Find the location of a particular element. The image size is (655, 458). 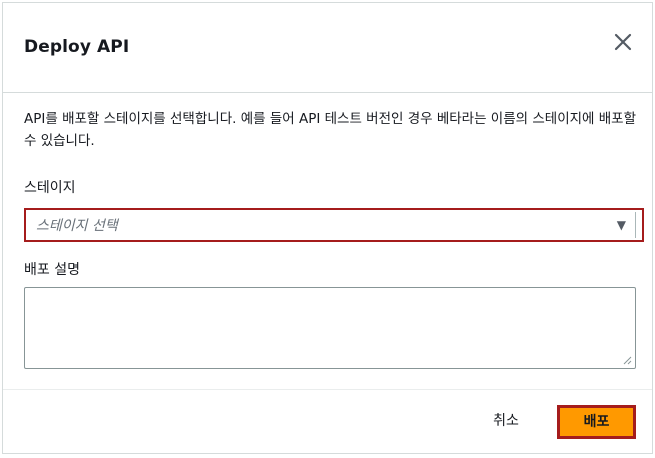

caret-down-icon: ▼ is located at coordinates (621, 225).